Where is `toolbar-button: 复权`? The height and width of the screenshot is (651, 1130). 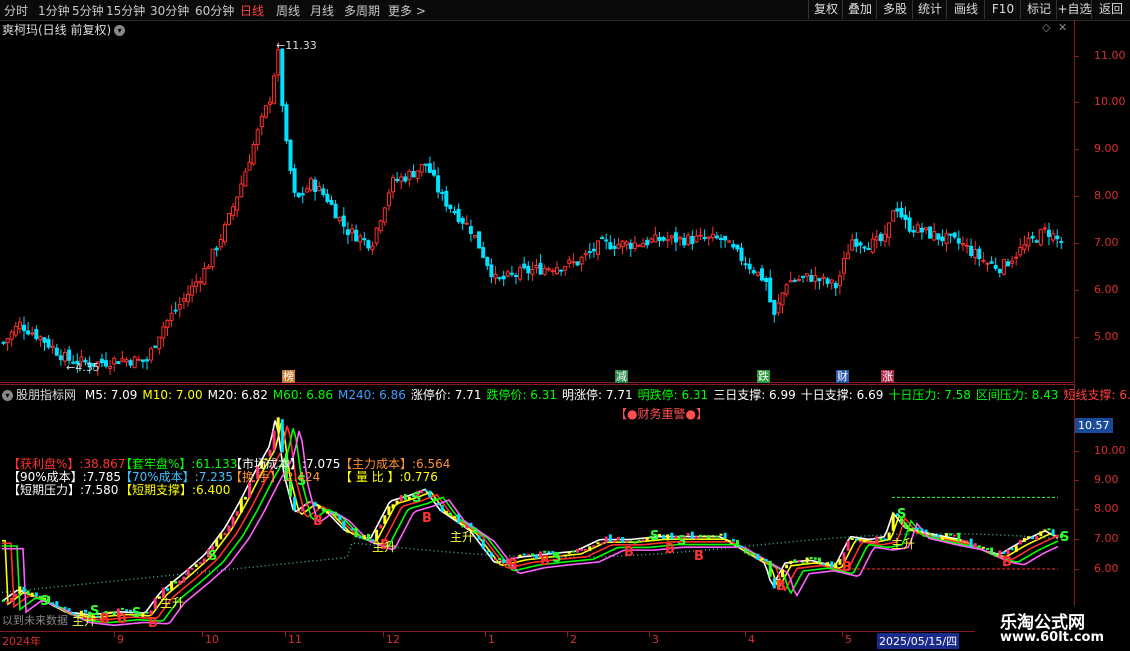 toolbar-button: 复权 is located at coordinates (825, 9).